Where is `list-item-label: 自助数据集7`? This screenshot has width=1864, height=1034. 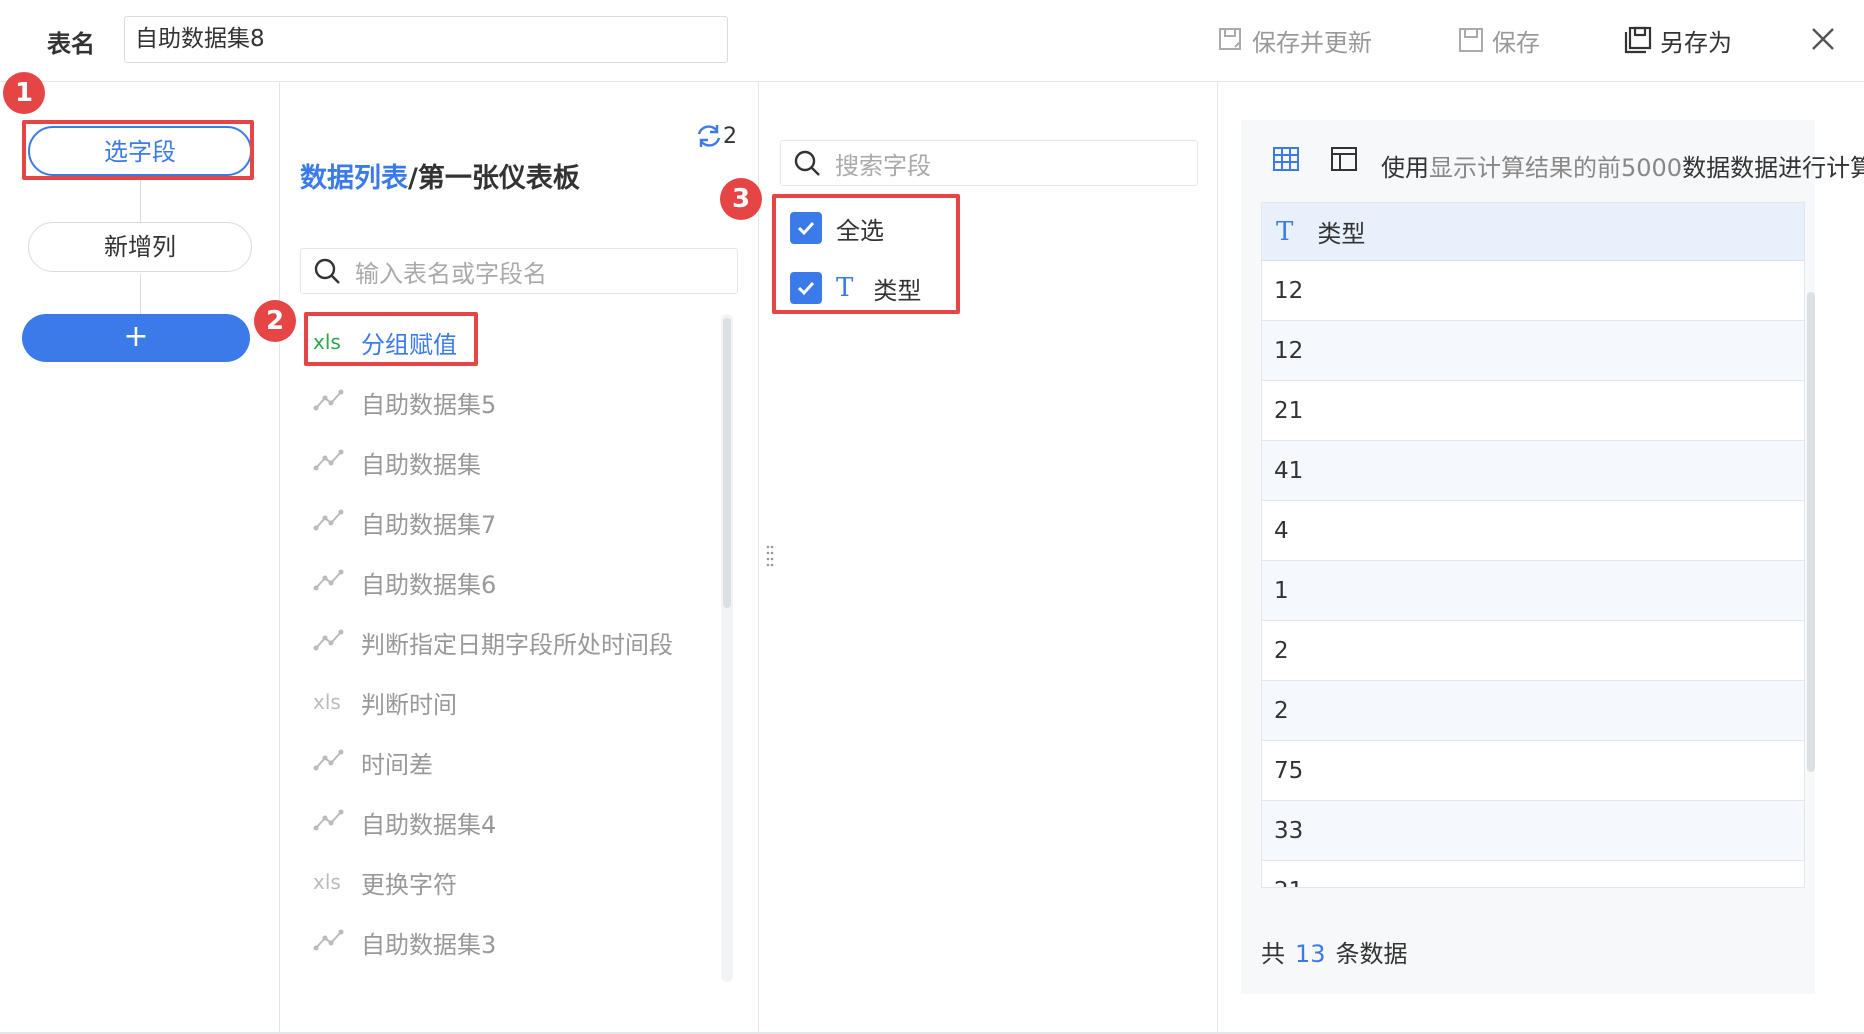
list-item-label: 自助数据集7 is located at coordinates (429, 524).